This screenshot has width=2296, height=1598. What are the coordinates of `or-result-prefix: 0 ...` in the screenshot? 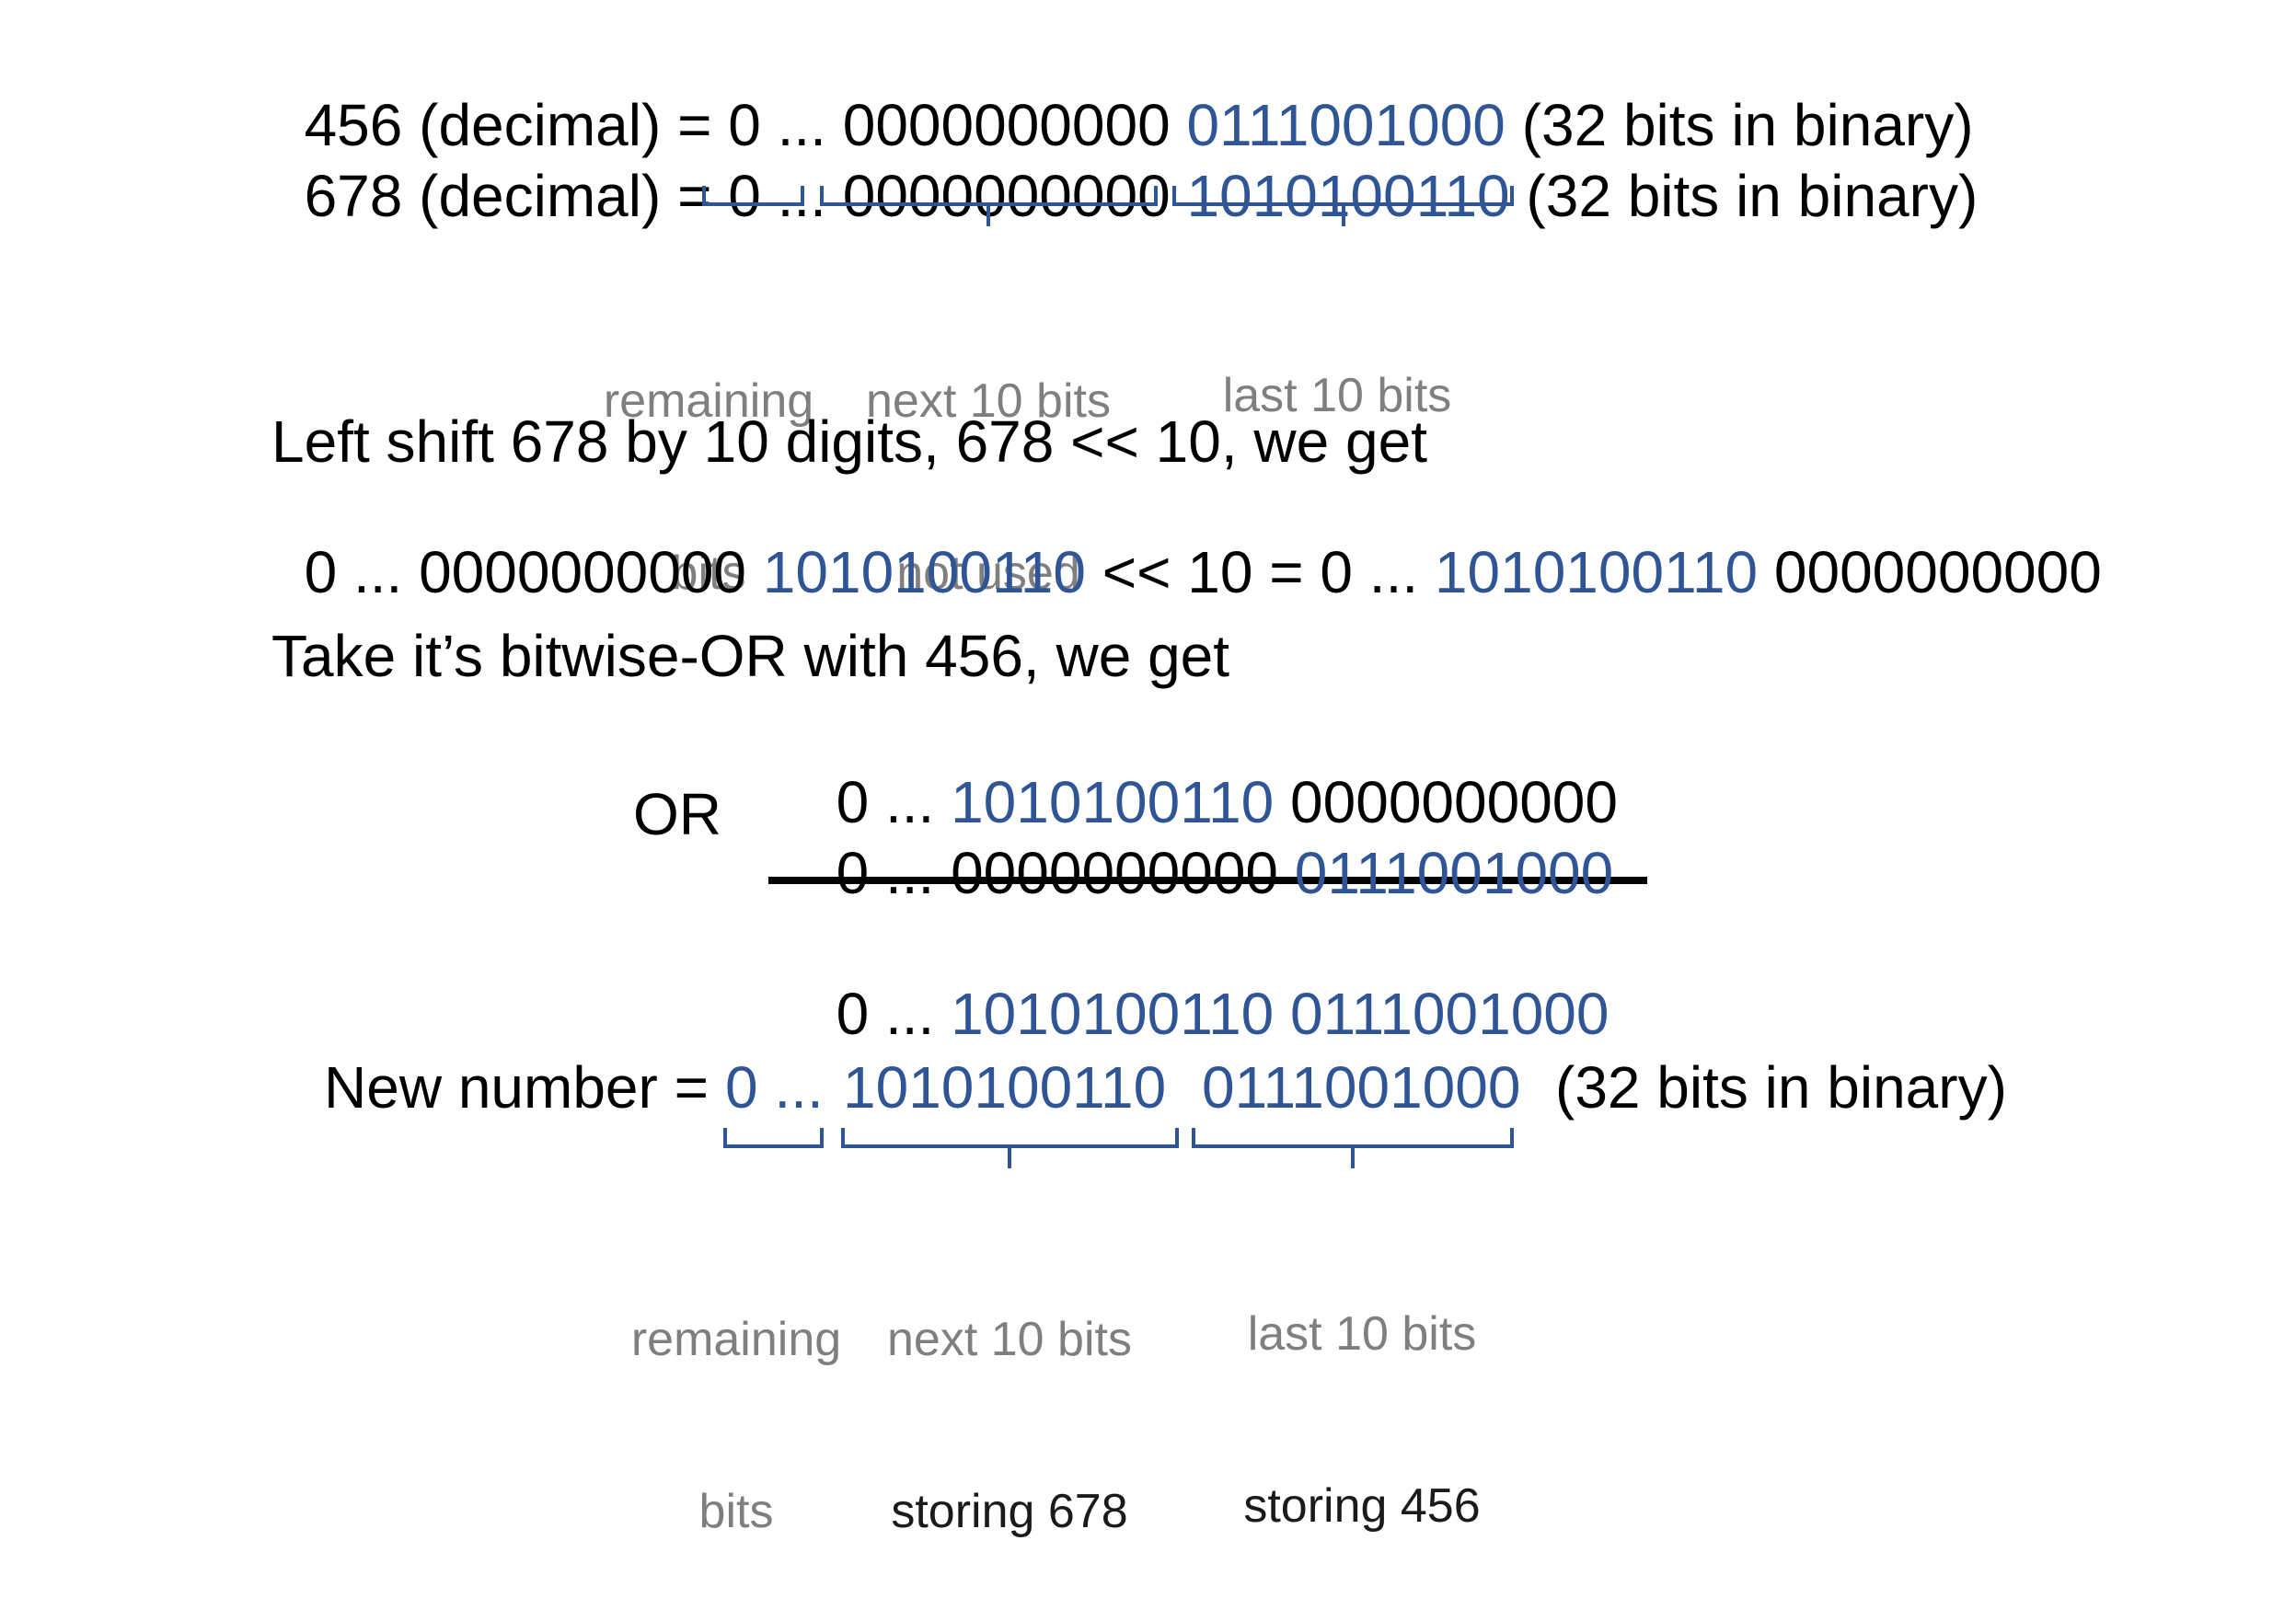 It's located at (894, 1014).